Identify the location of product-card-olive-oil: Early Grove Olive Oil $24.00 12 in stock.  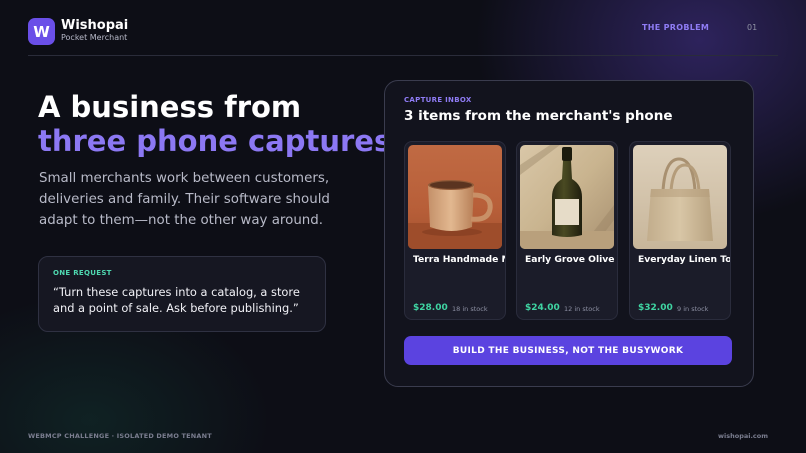
(567, 230).